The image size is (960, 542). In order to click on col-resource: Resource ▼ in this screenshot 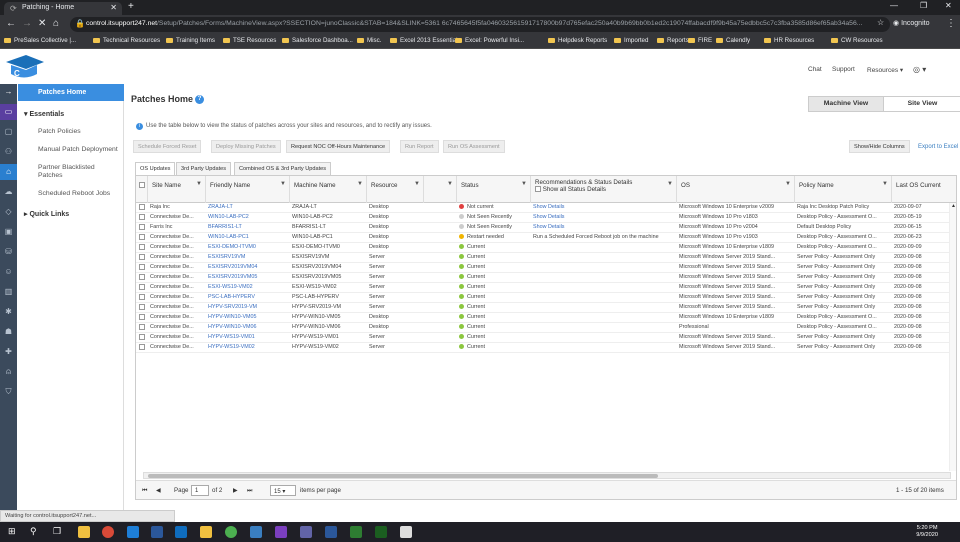, I will do `click(395, 189)`.